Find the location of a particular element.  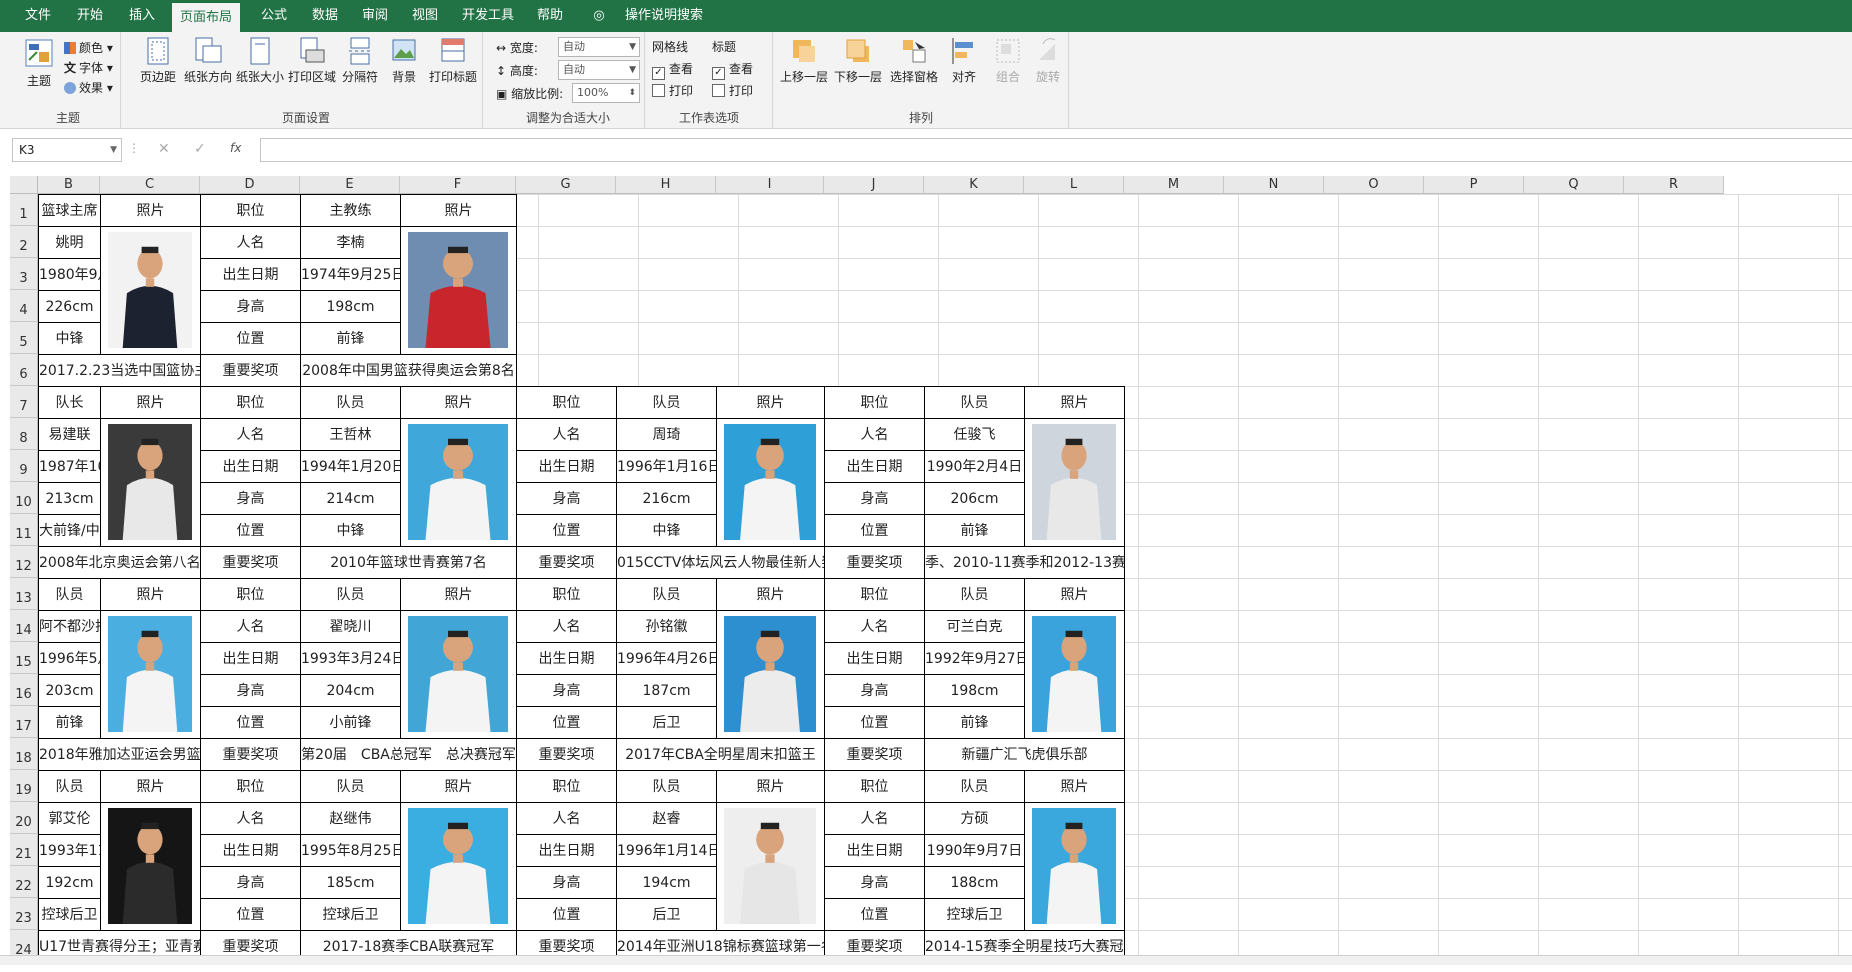

orientation-button: 纸张方向 is located at coordinates (208, 60).